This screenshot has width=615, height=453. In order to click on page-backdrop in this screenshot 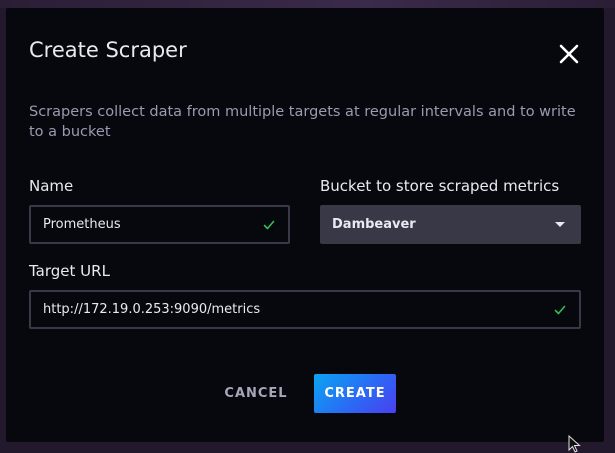, I will do `click(307, 4)`.